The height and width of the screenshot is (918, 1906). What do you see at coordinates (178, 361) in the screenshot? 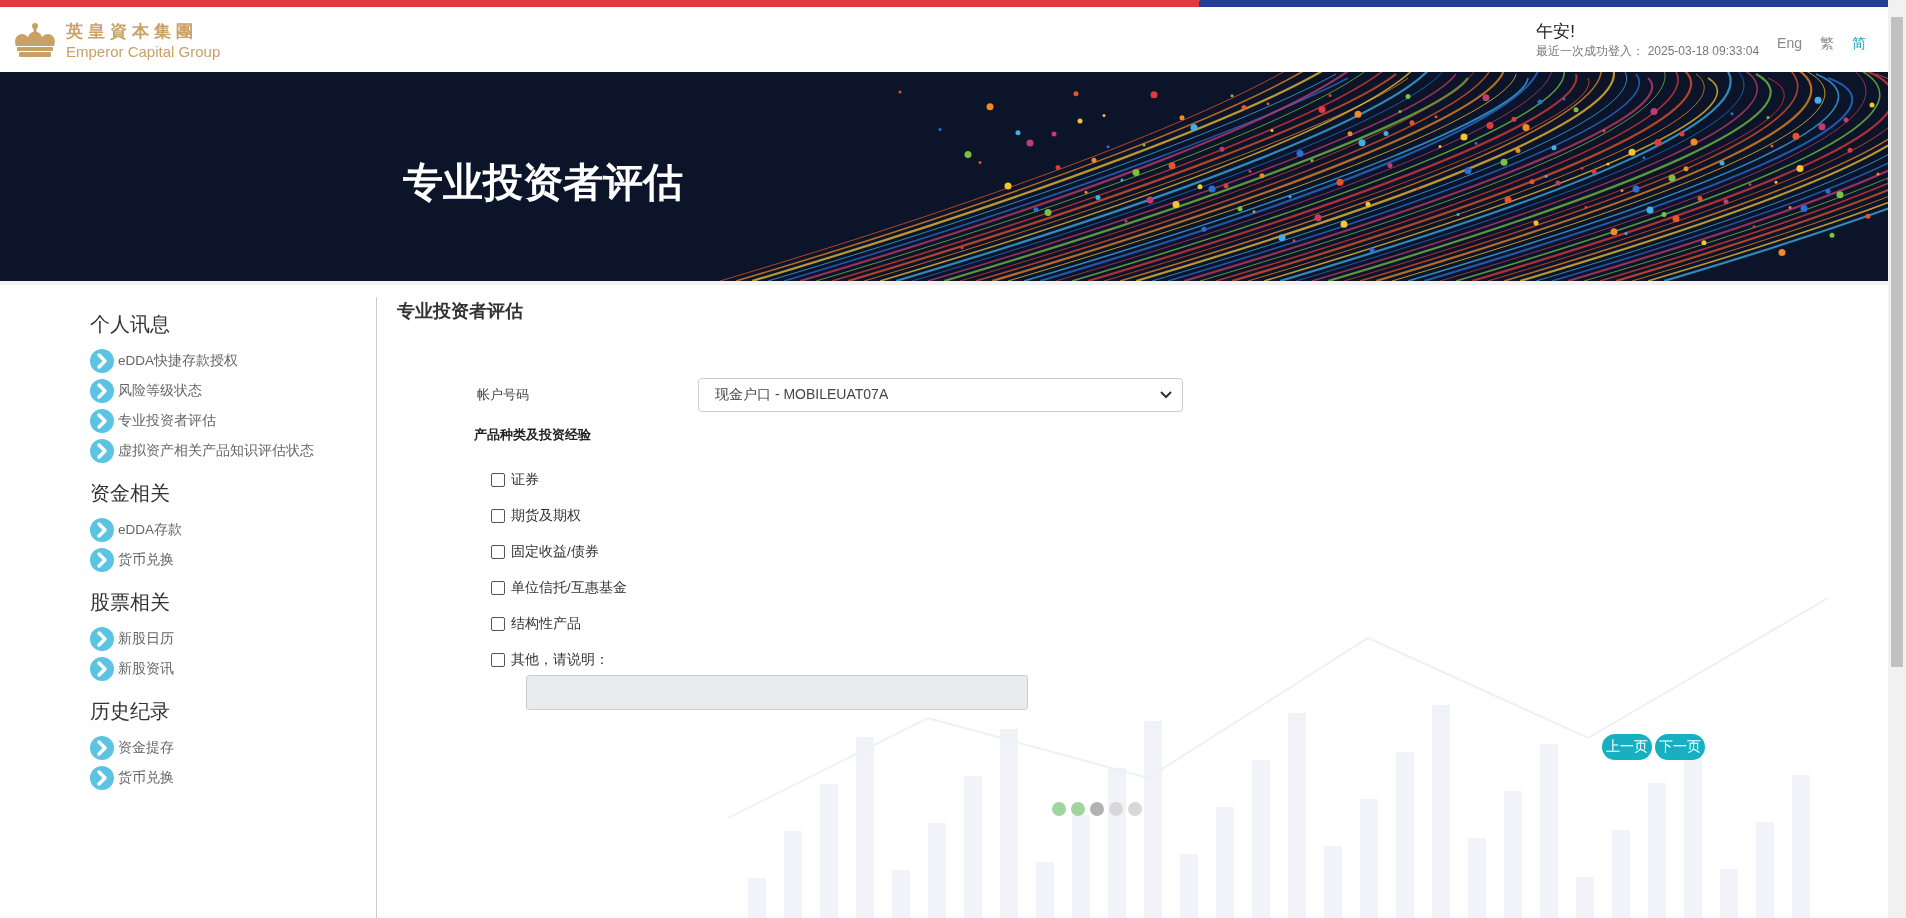
I see `sidebar-link: eDDA快捷存款授权` at bounding box center [178, 361].